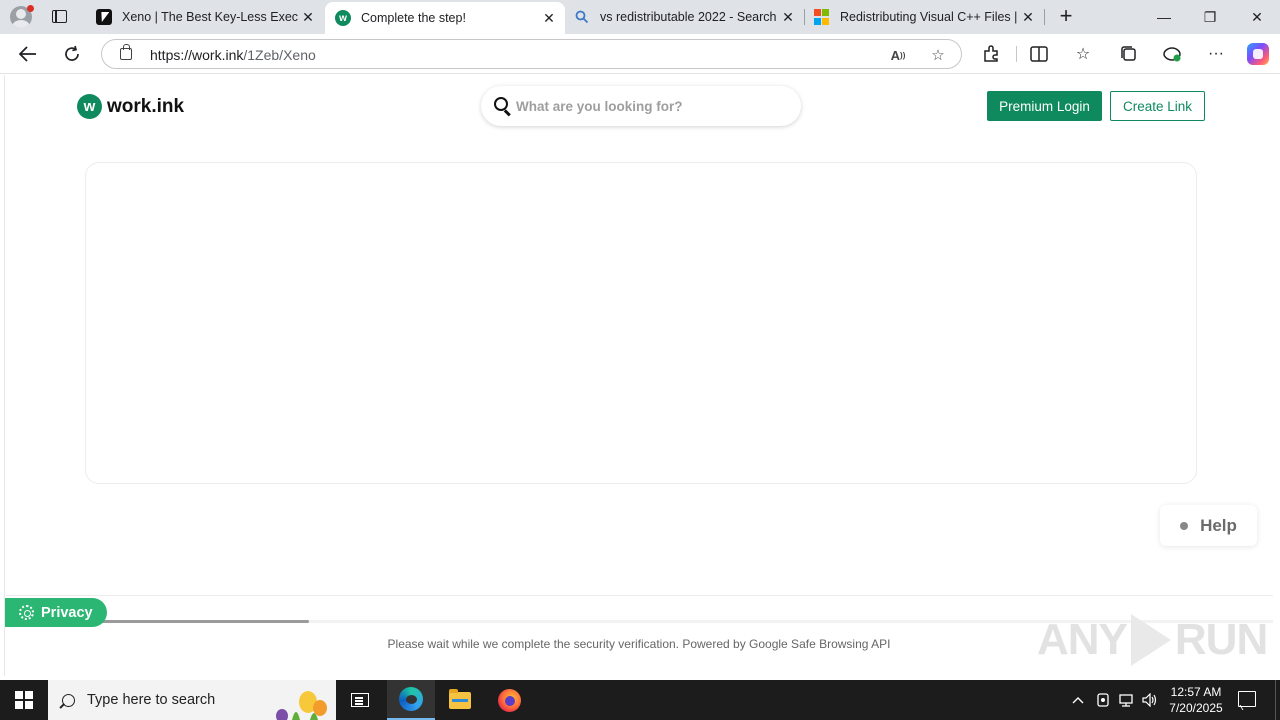  What do you see at coordinates (1103, 700) in the screenshot?
I see `meet-now-icon` at bounding box center [1103, 700].